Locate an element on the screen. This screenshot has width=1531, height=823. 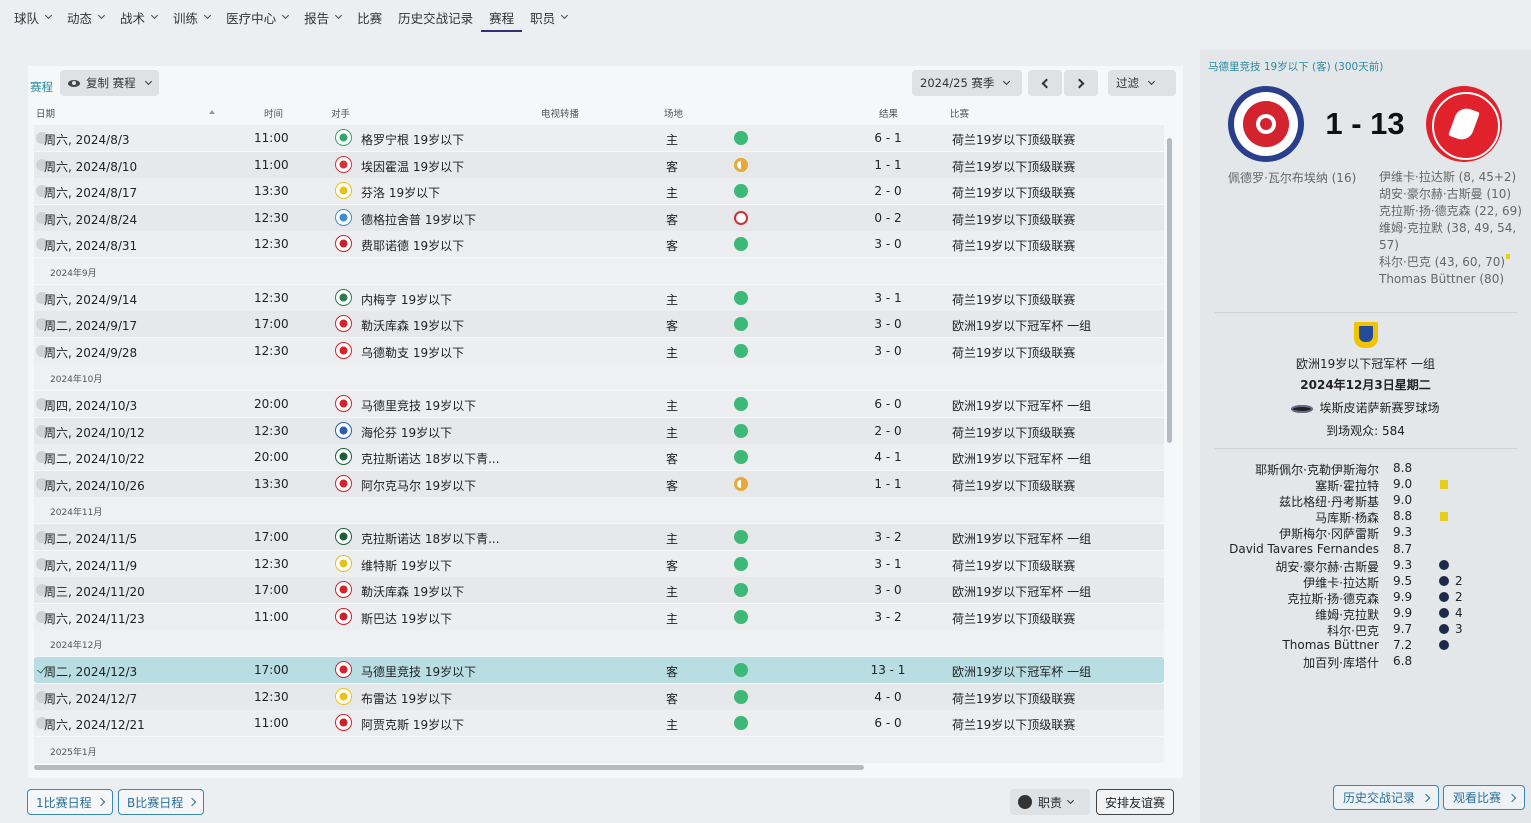
schedule-1-button: 1比赛日程 is located at coordinates (70, 802).